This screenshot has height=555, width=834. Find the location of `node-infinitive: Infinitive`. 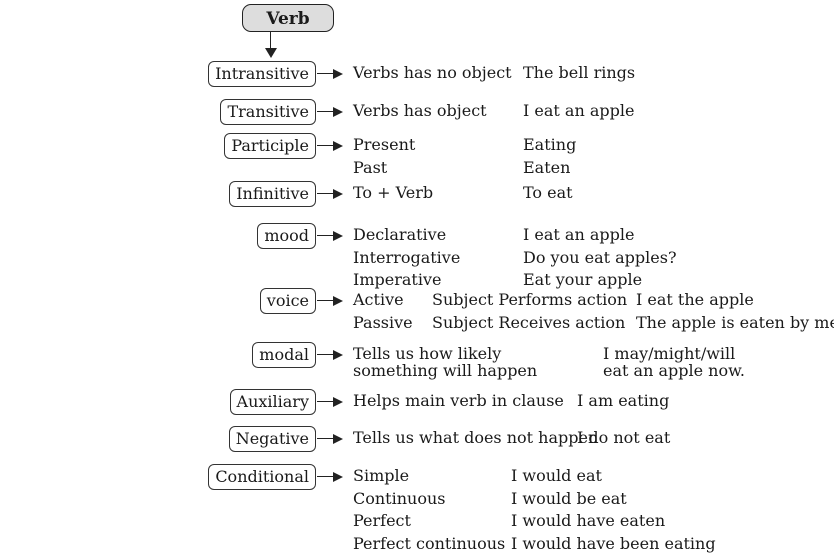

node-infinitive: Infinitive is located at coordinates (272, 194).